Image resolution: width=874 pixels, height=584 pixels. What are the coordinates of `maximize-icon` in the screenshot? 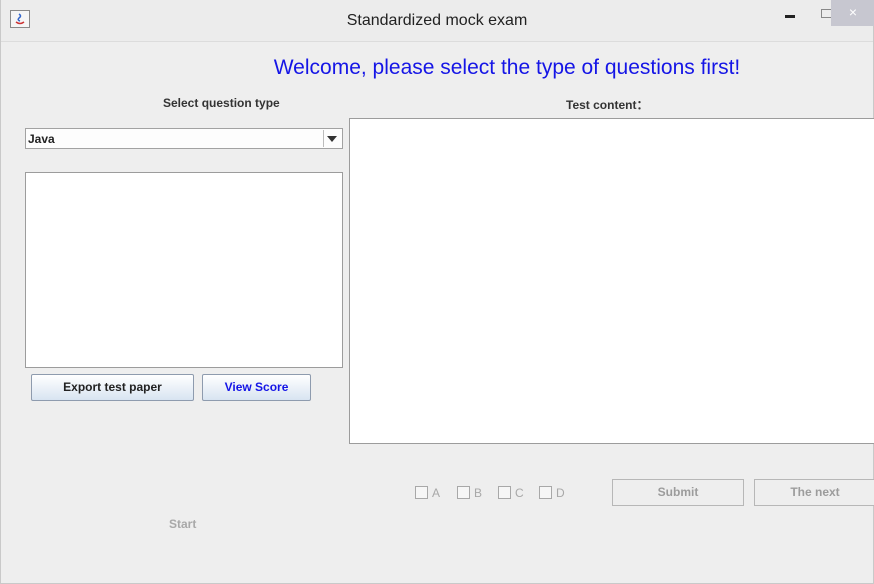 It's located at (826, 14).